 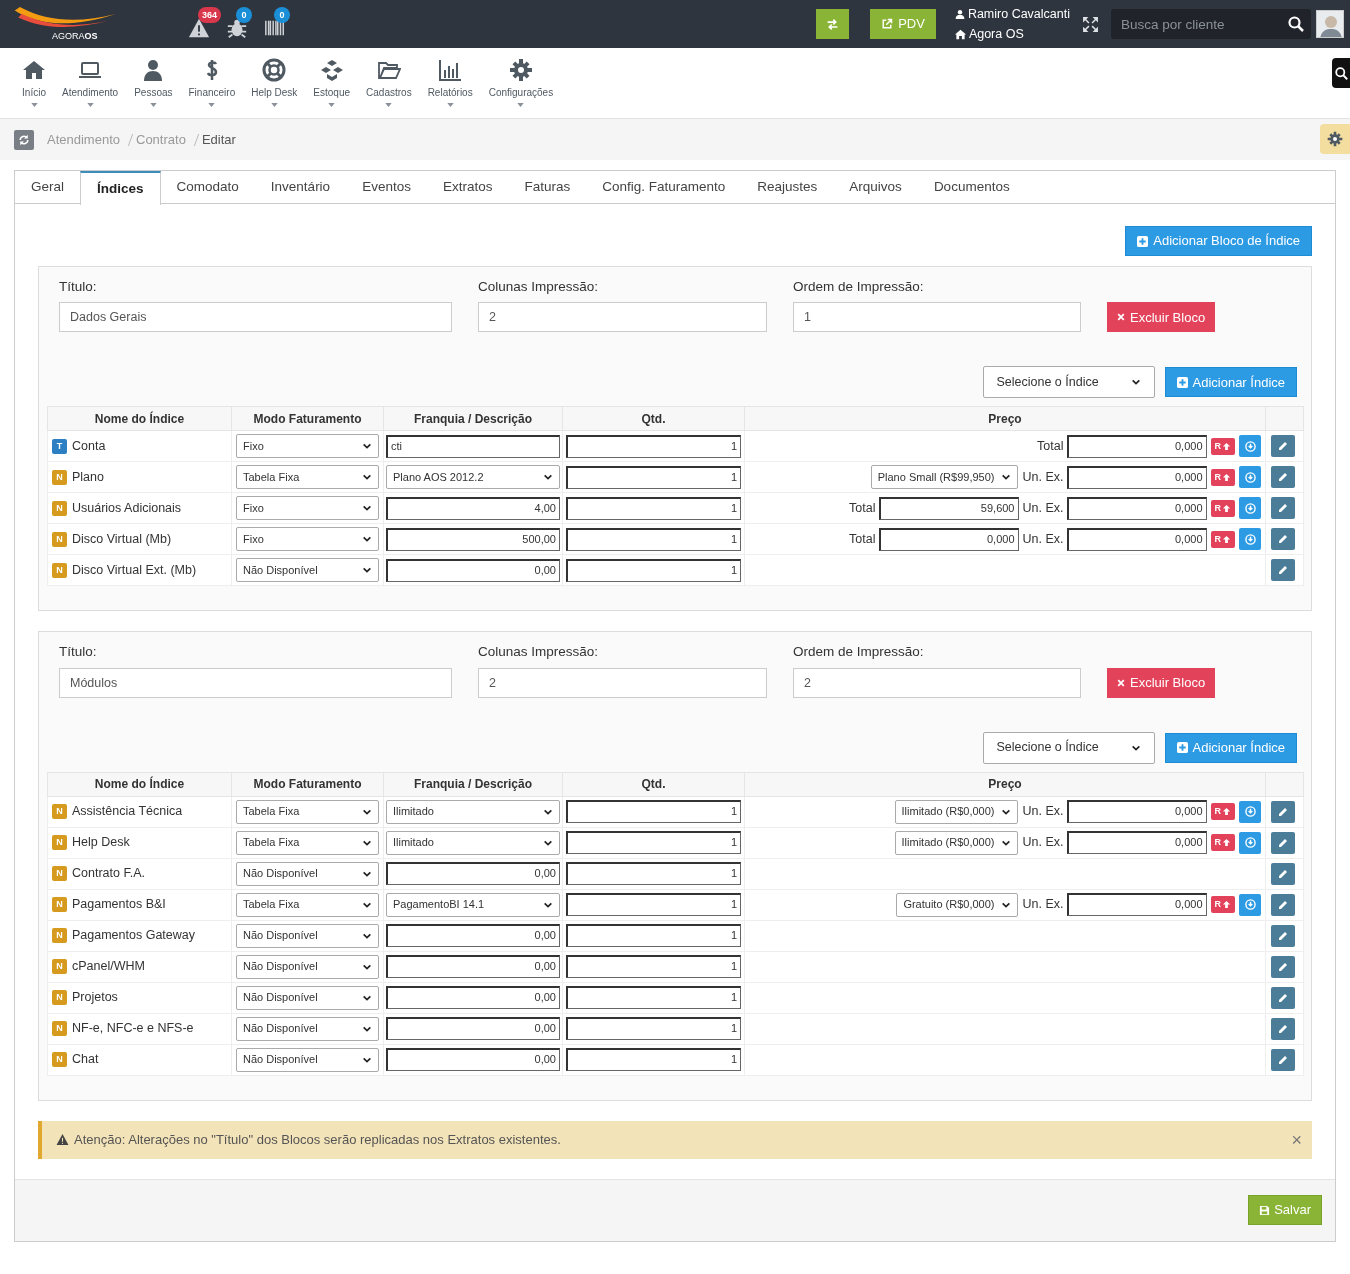 What do you see at coordinates (956, 842) in the screenshot?
I see `dropdown: Ilimitado (R$0,000)` at bounding box center [956, 842].